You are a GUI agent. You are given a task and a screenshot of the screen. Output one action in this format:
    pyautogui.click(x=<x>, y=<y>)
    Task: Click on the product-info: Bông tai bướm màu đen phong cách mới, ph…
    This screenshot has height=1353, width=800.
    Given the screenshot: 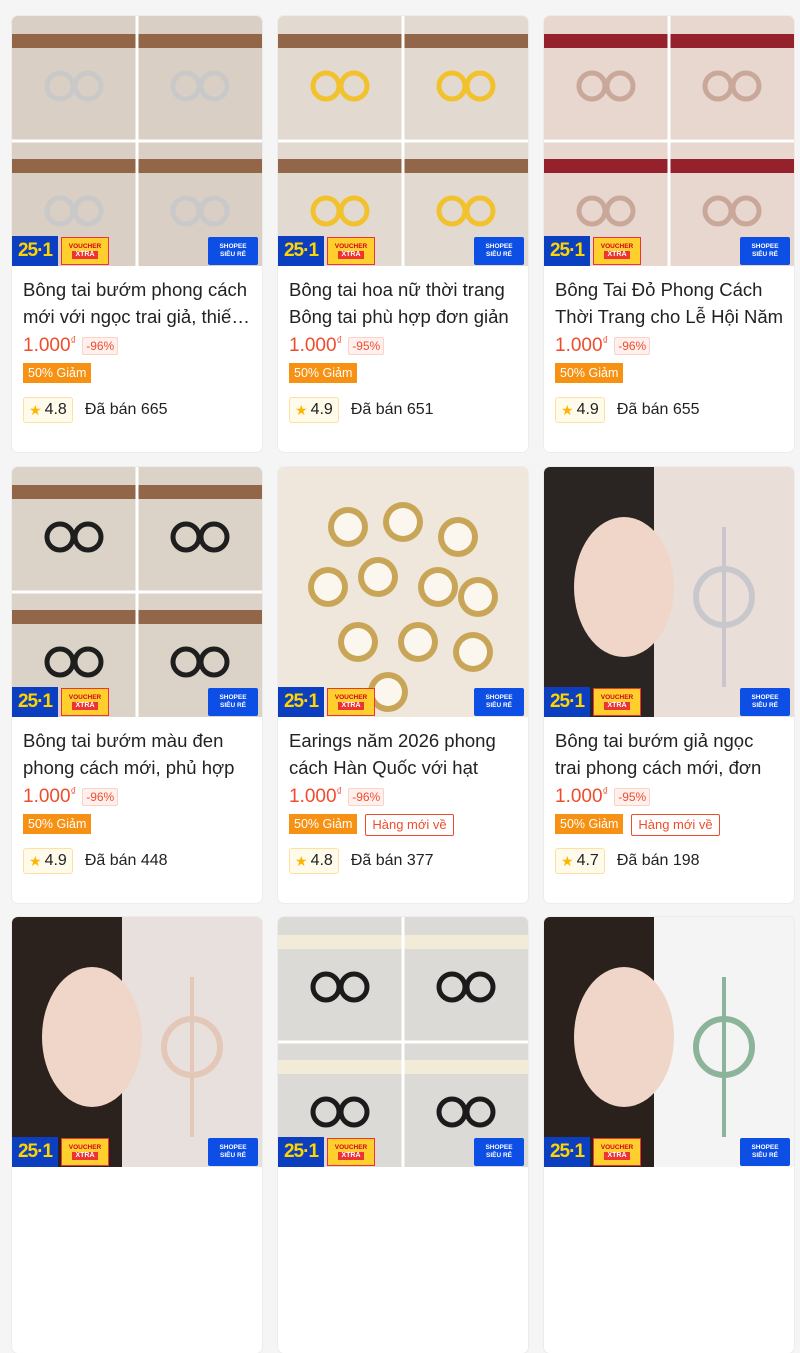 What is the action you would take?
    pyautogui.click(x=137, y=795)
    